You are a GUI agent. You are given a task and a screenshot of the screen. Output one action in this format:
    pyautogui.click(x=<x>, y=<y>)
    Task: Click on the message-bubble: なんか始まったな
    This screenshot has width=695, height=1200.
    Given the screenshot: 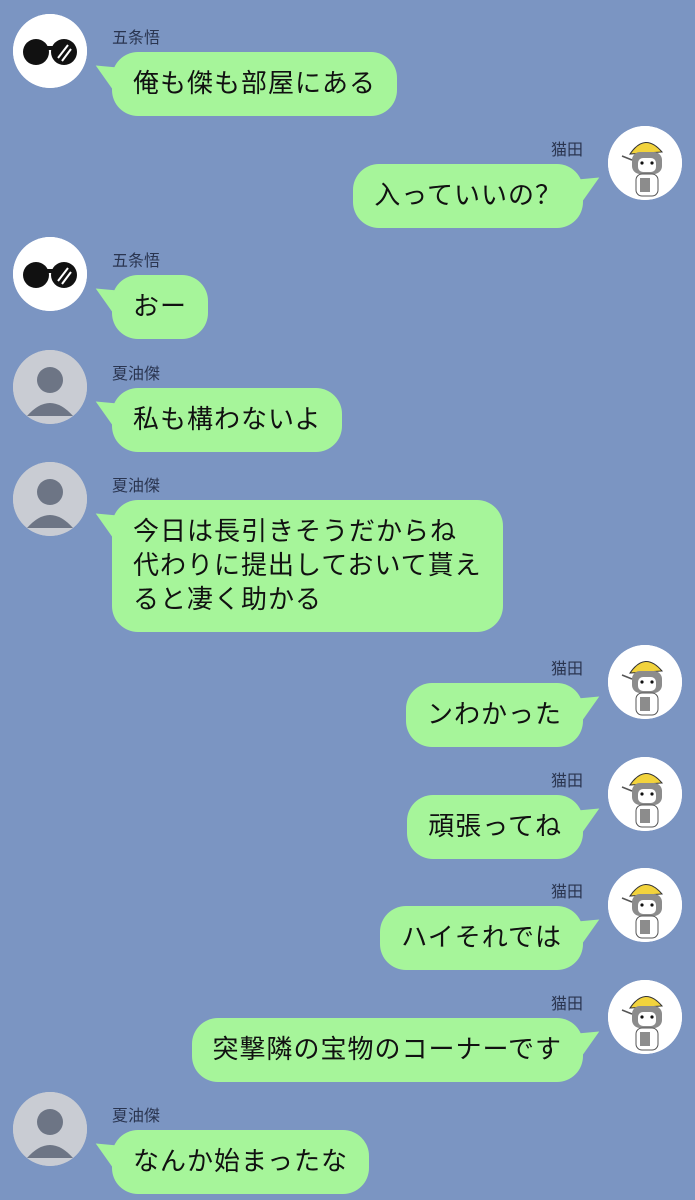 What is the action you would take?
    pyautogui.click(x=240, y=1162)
    